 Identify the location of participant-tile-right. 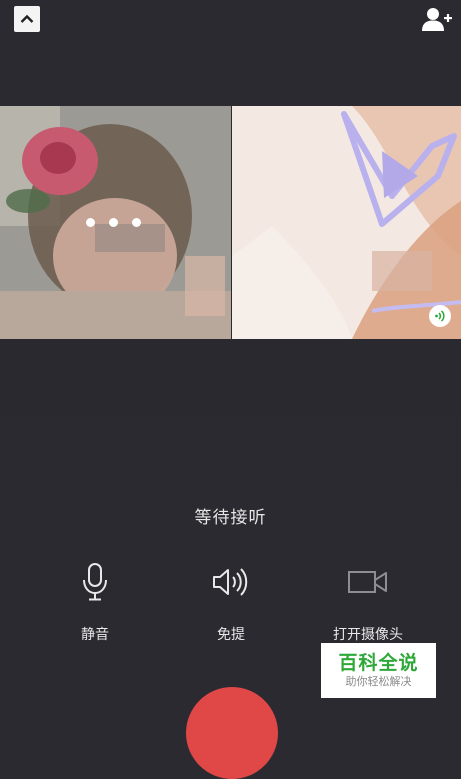
(346, 222).